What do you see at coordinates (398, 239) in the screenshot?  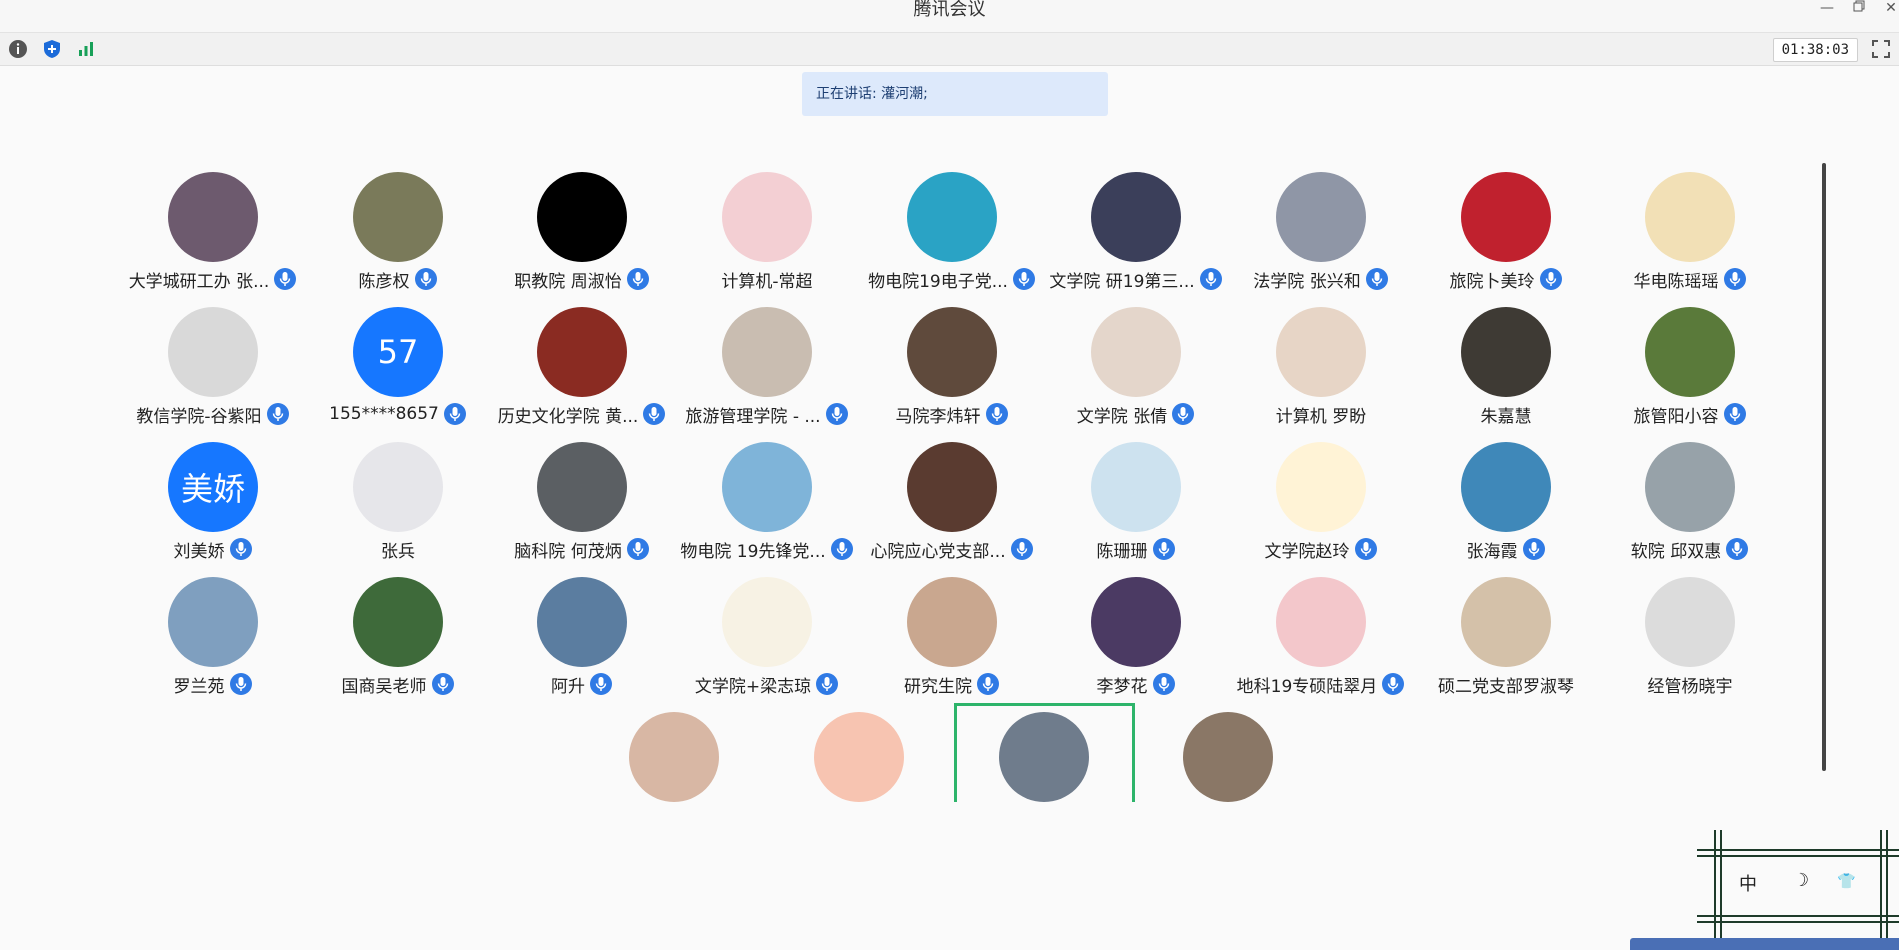 I see `participant-tile: 陈彦权` at bounding box center [398, 239].